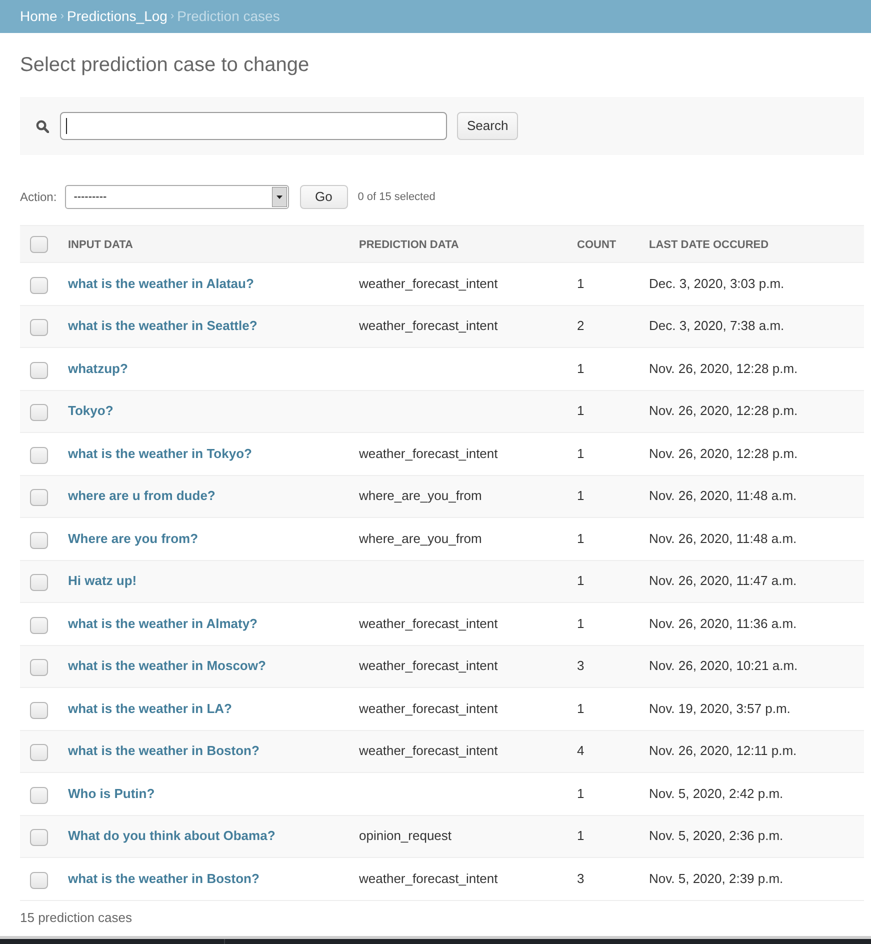 Image resolution: width=871 pixels, height=944 pixels. Describe the element at coordinates (98, 368) in the screenshot. I see `input-data-link: whatzup?` at that location.